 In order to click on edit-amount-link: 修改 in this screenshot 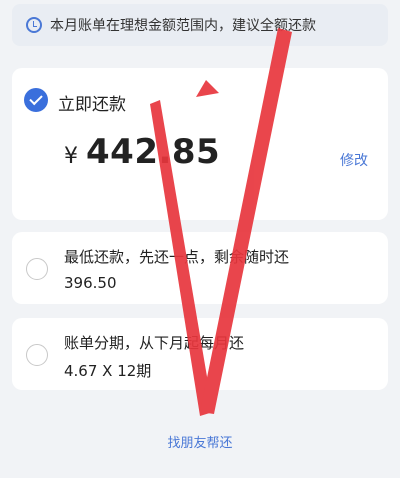, I will do `click(354, 160)`.